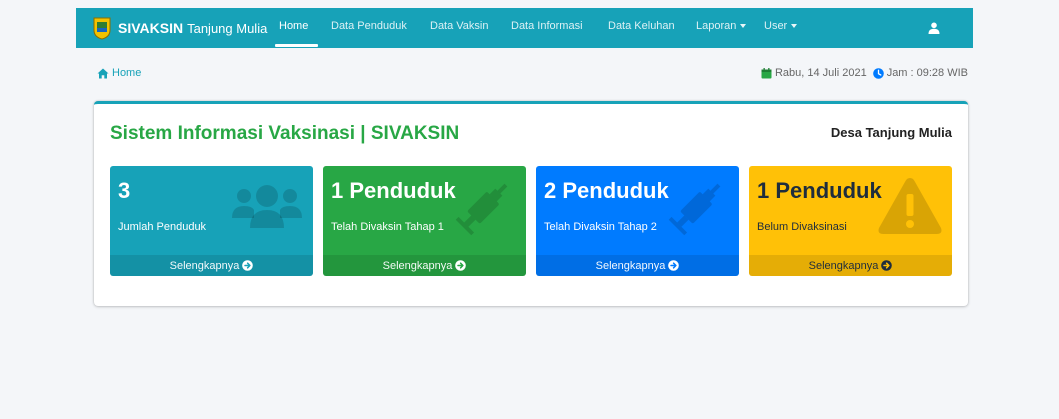 The image size is (1059, 419). I want to click on brand-location: Tanjung Mulia, so click(227, 28).